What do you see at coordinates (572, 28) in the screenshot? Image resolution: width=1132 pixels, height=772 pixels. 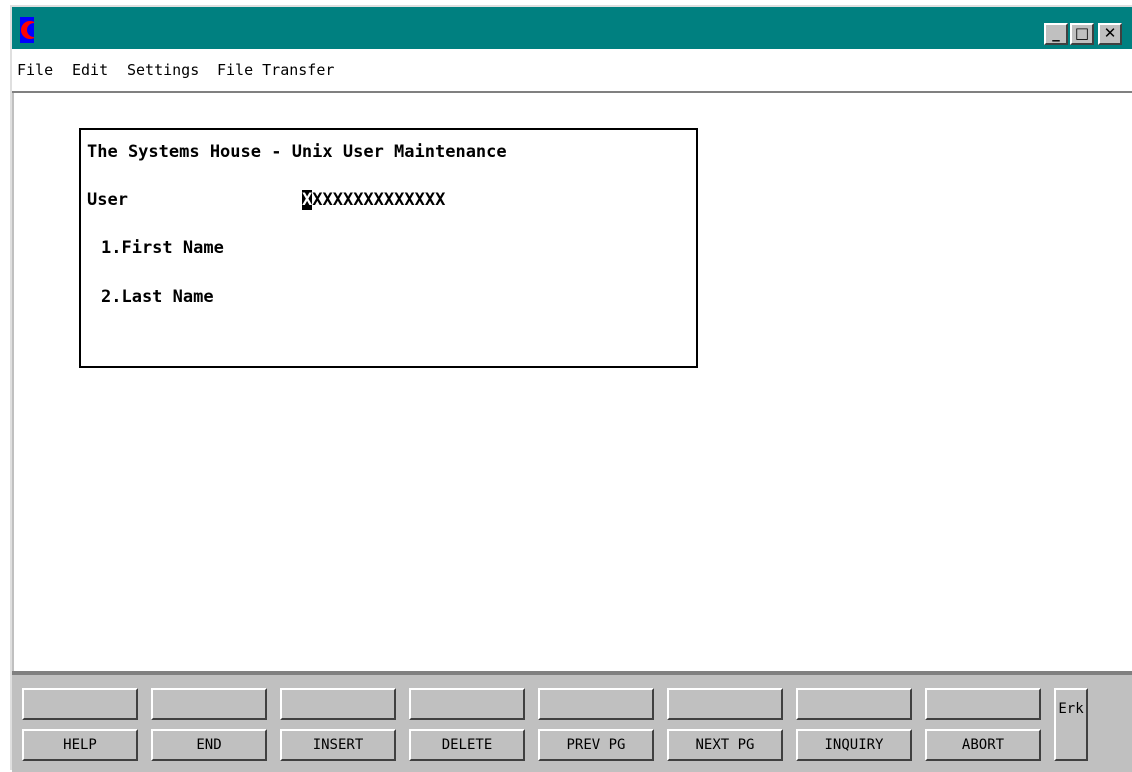 I see `title-bar: _ □ ✕` at bounding box center [572, 28].